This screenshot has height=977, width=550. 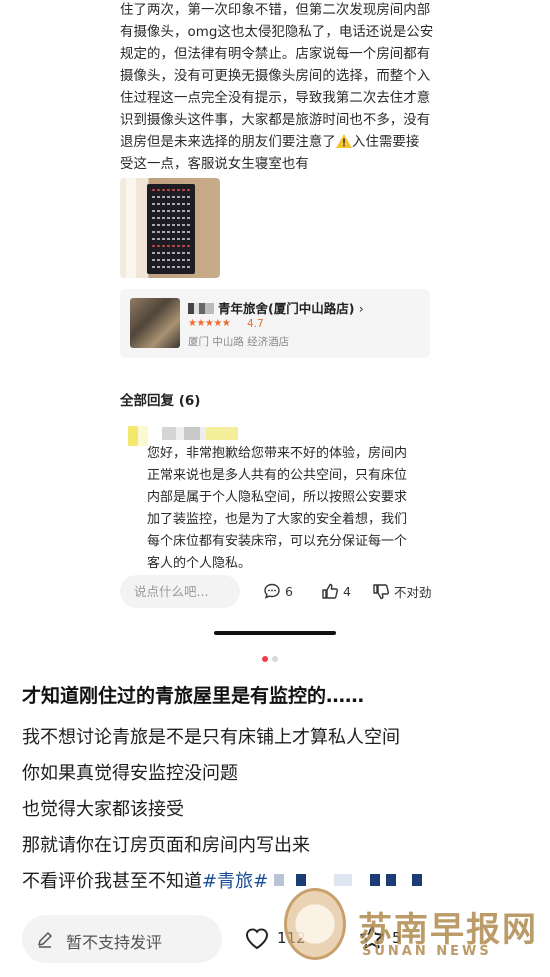 I want to click on post-line: 那就请你在订房页面和房间内写出来, so click(x=166, y=845).